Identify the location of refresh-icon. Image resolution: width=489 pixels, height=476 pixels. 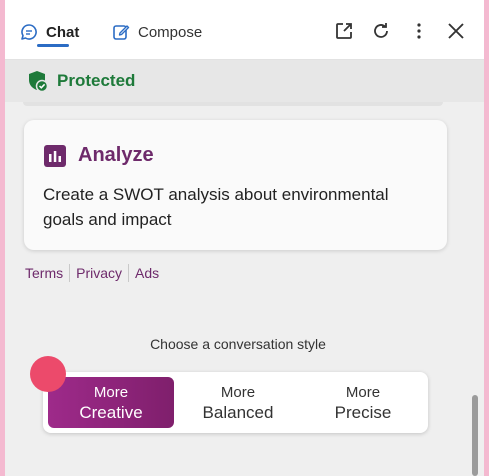
(381, 30).